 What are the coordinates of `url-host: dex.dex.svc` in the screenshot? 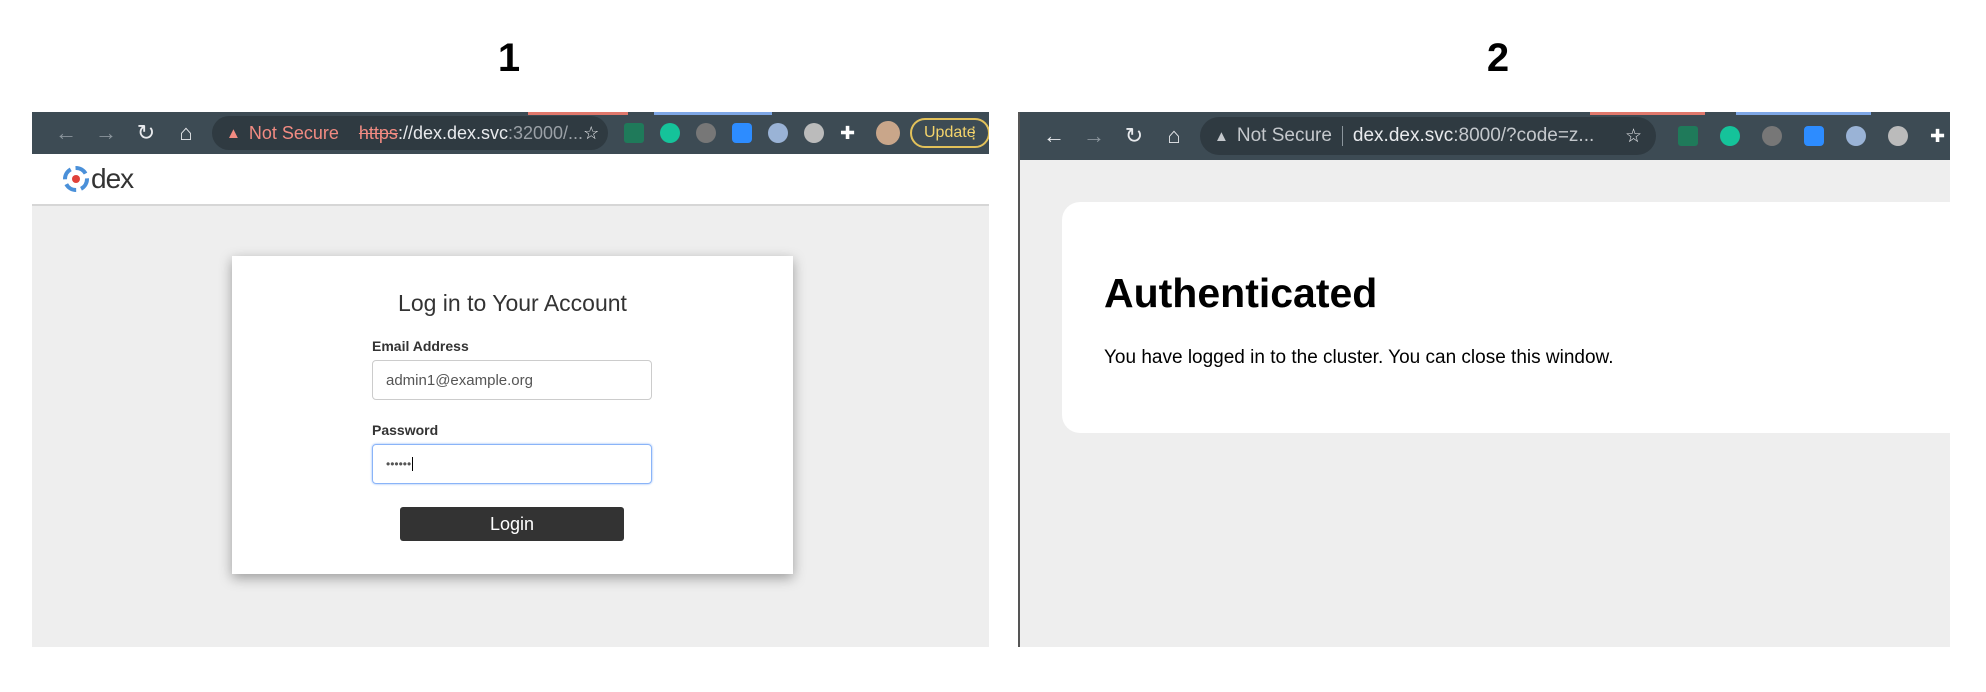 It's located at (1403, 135).